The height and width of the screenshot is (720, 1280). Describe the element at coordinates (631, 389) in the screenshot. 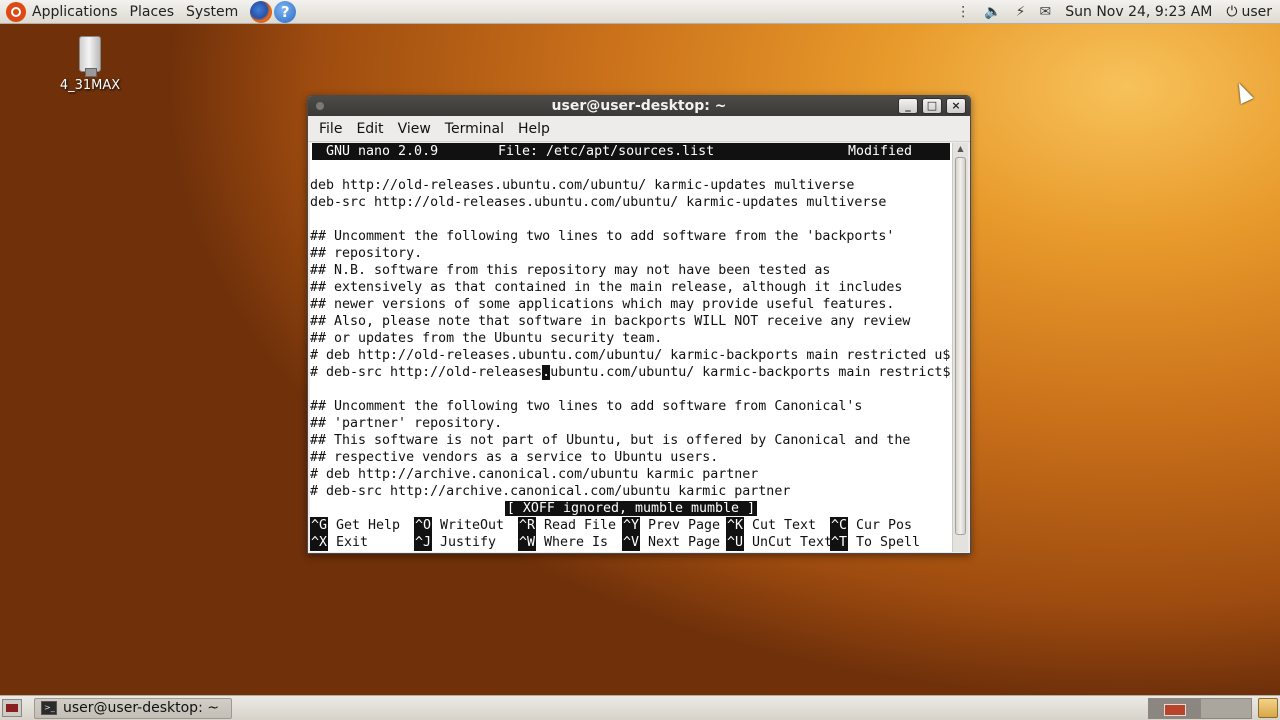

I see `text-line` at that location.